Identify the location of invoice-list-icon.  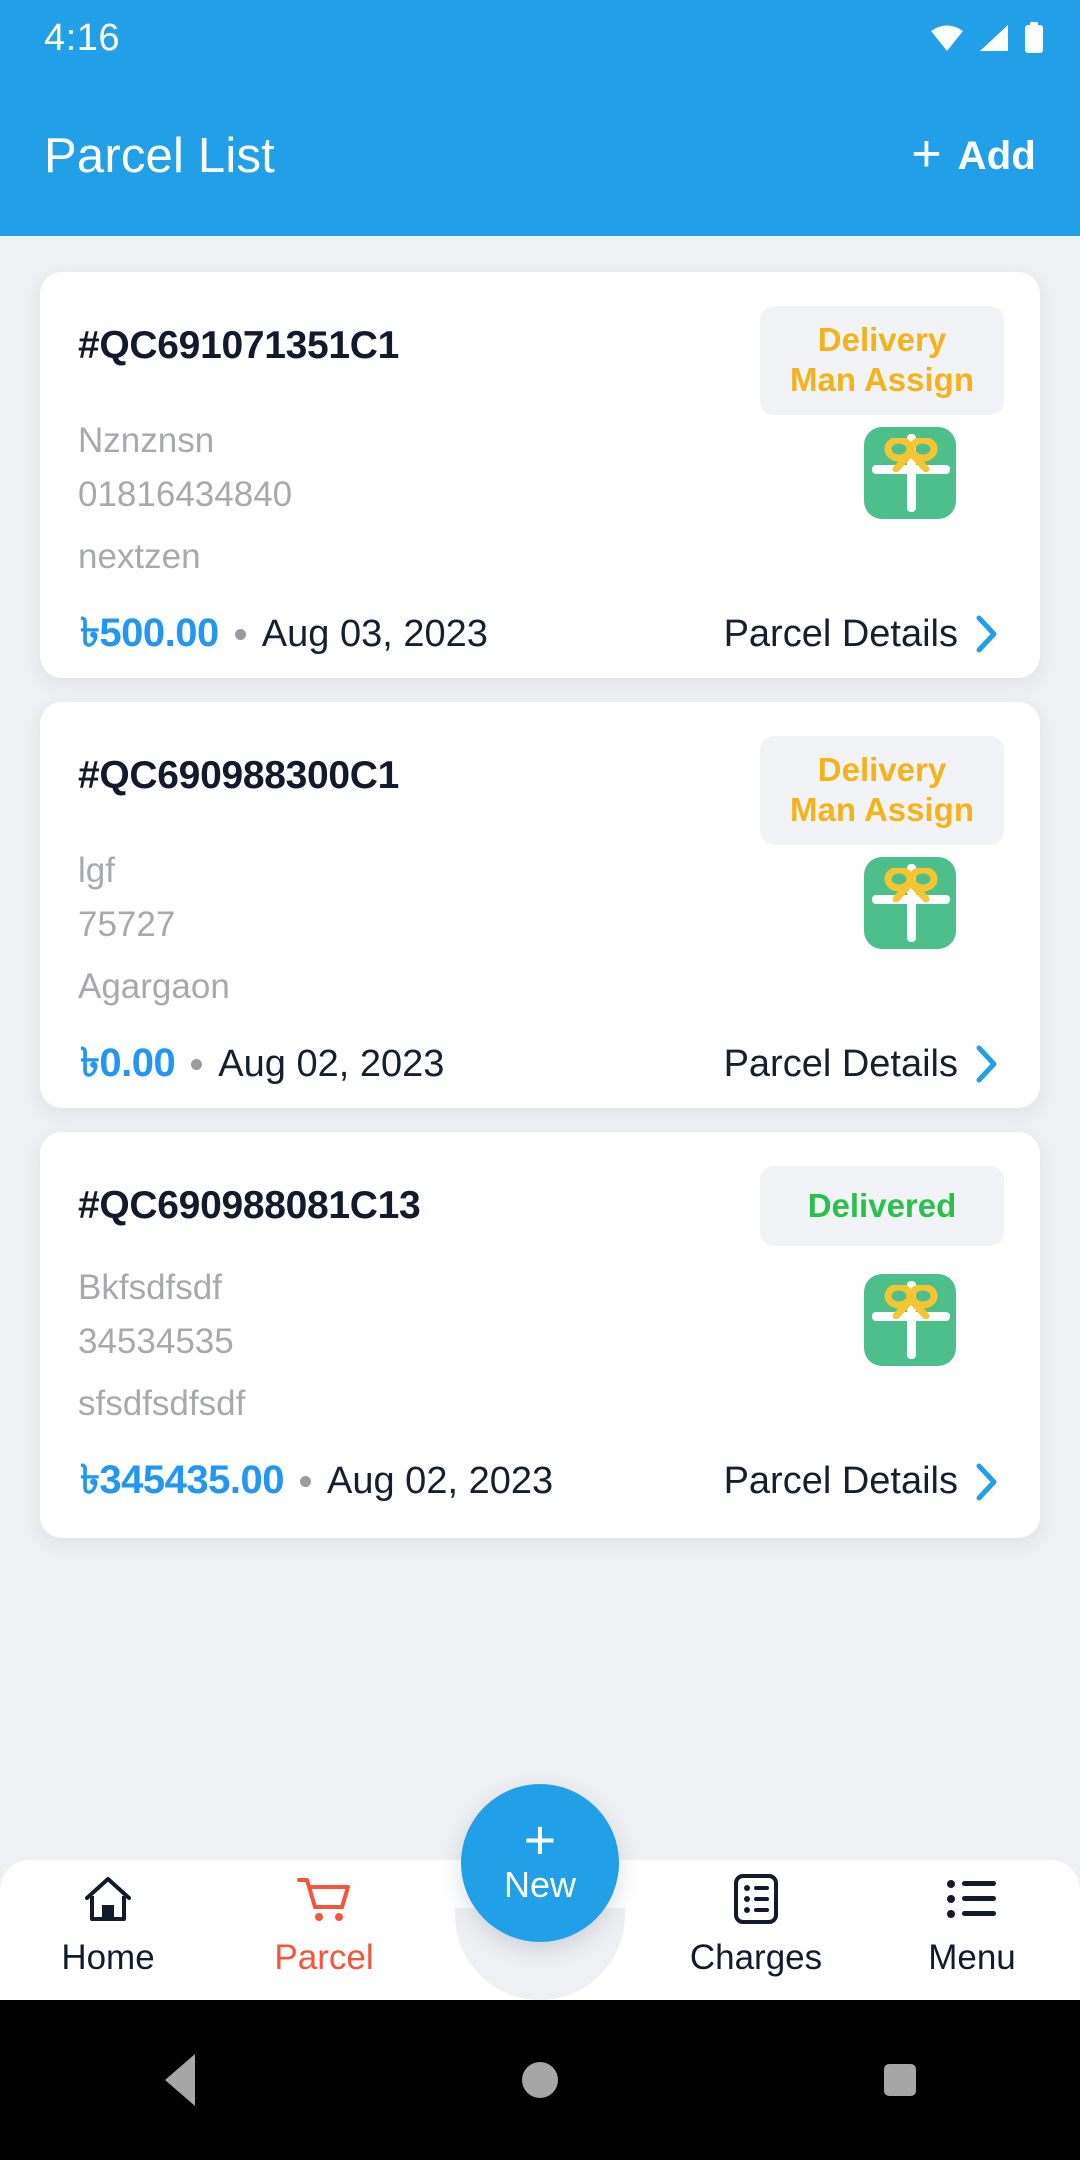
(756, 1899).